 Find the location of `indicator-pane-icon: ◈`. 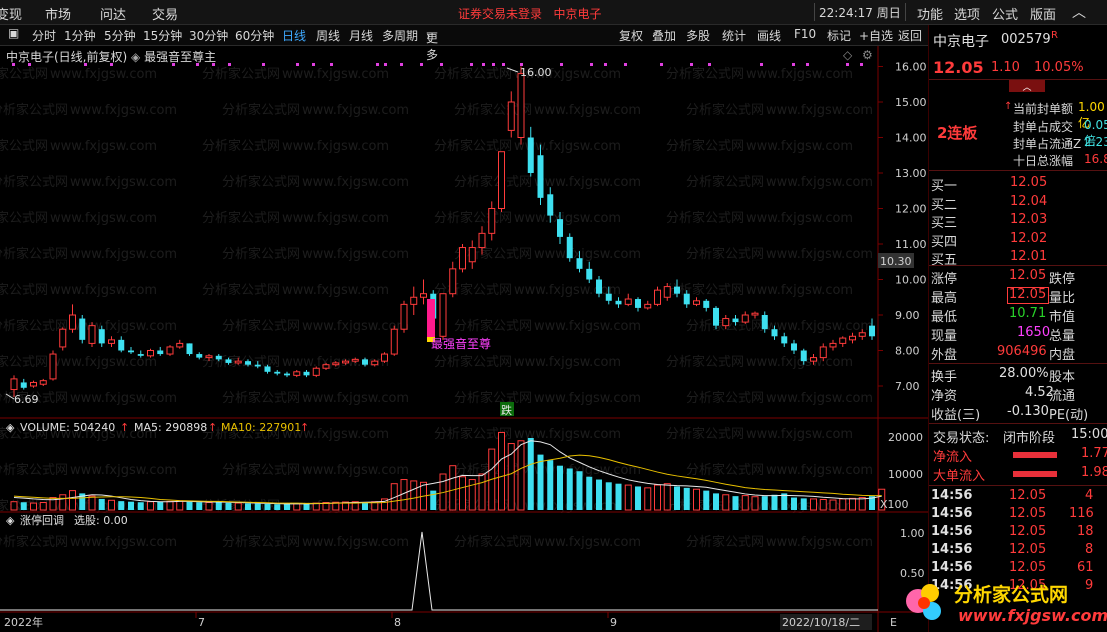

indicator-pane-icon: ◈ is located at coordinates (10, 520).